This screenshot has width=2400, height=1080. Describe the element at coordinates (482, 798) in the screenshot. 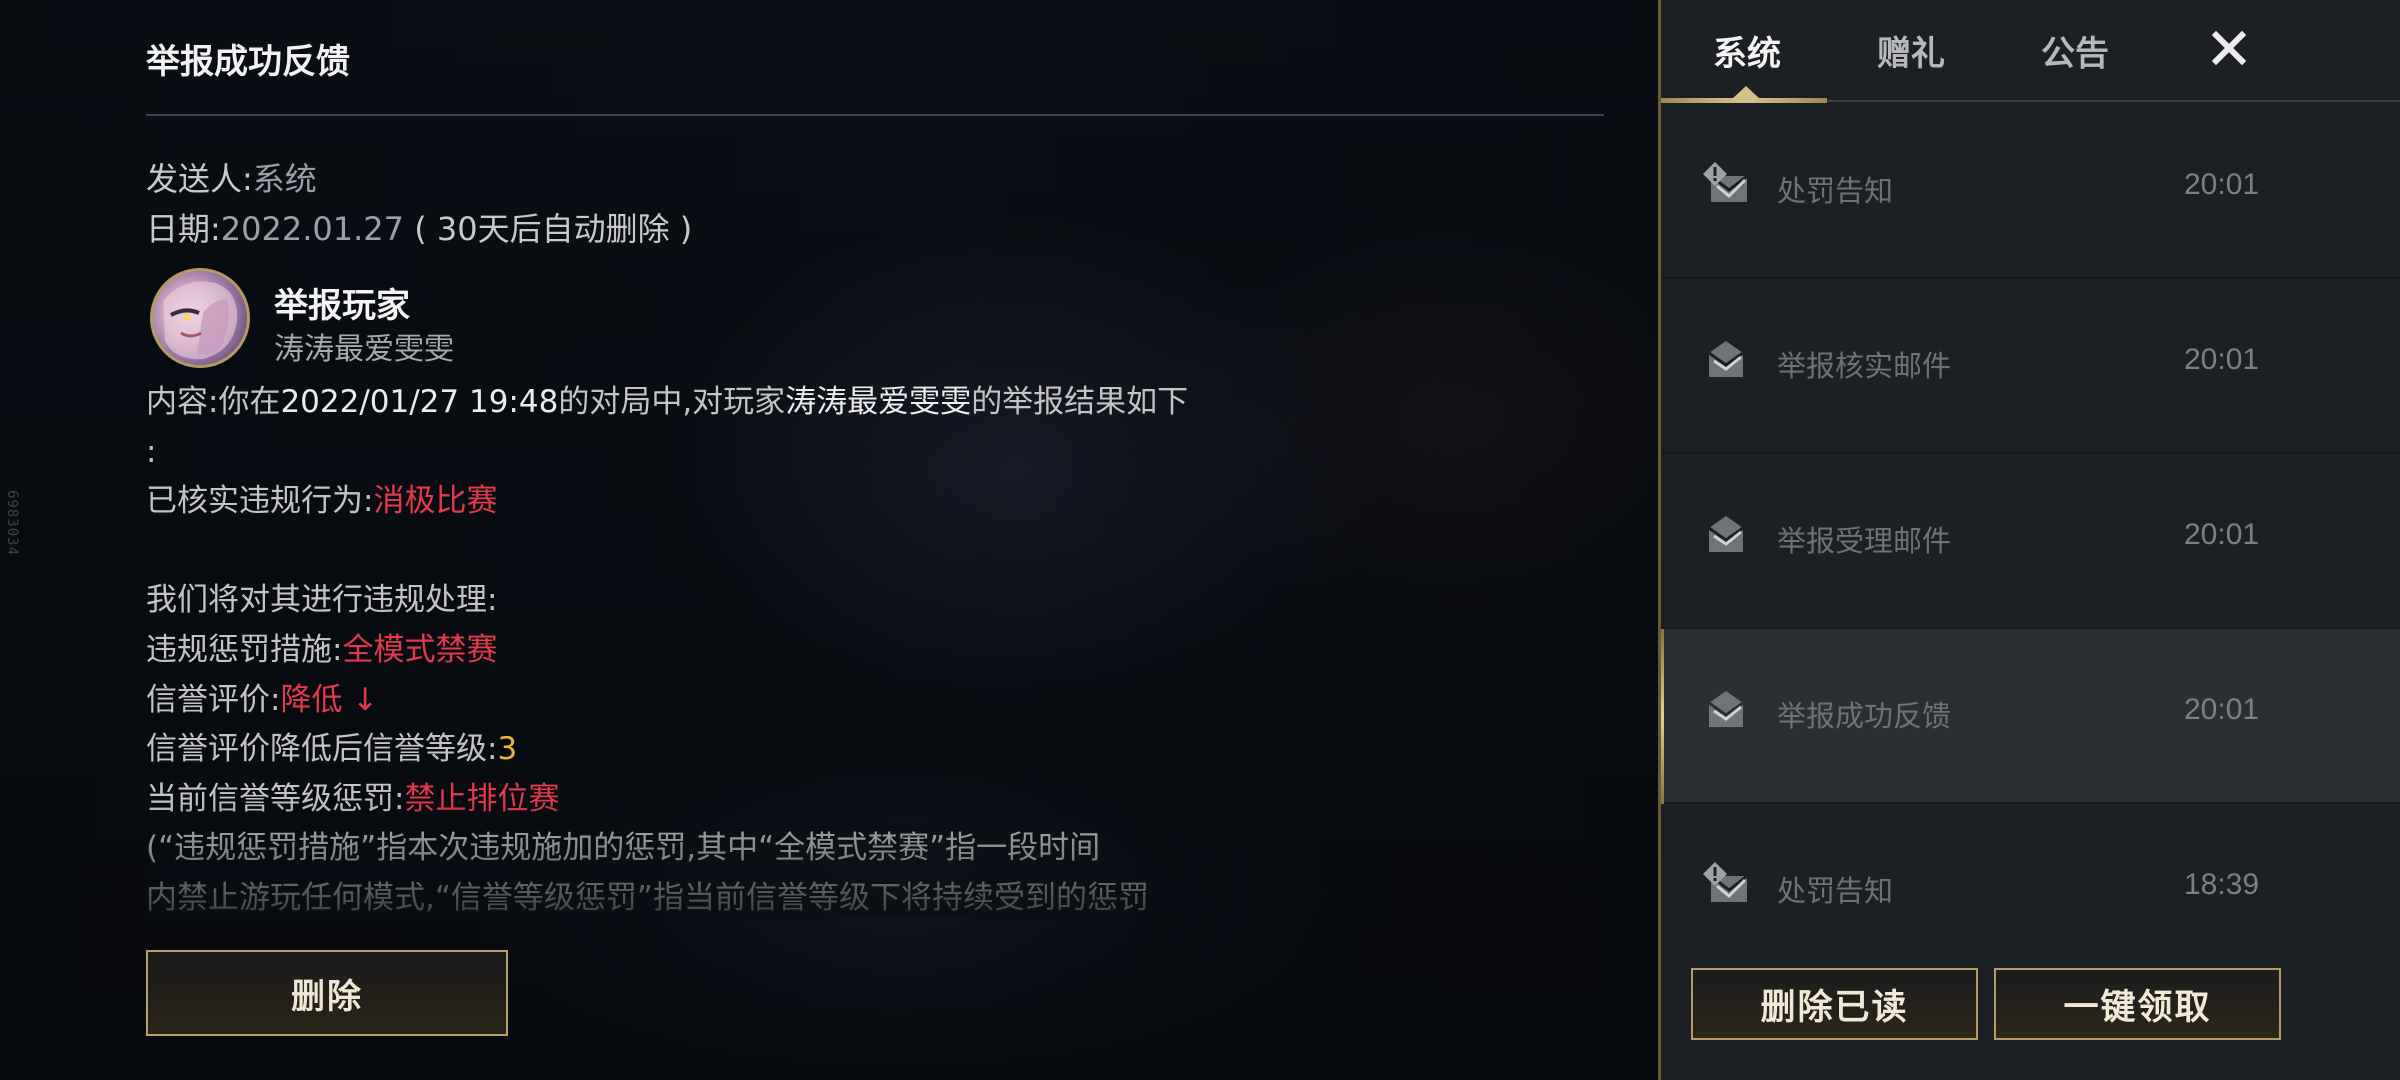

I see `current-penalty-value: 禁止排位赛` at that location.